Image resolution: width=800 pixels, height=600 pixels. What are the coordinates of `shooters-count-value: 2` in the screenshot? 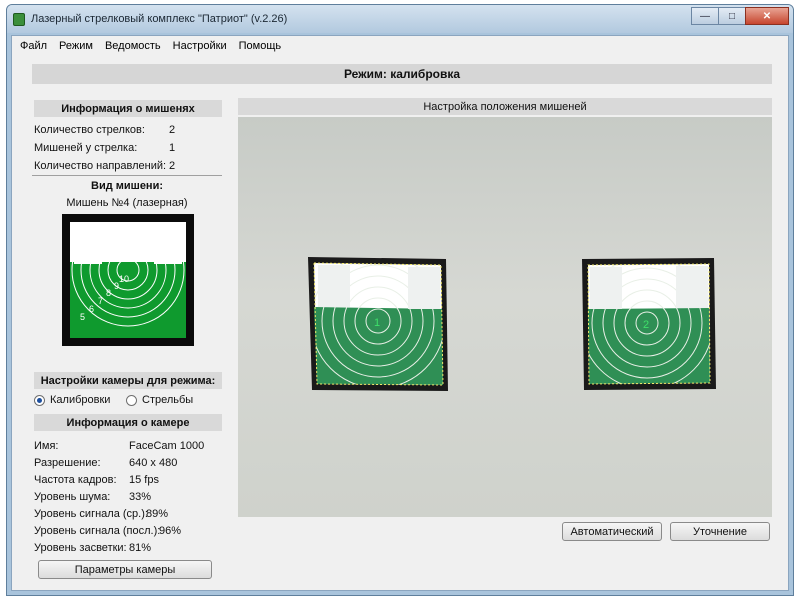 It's located at (172, 130).